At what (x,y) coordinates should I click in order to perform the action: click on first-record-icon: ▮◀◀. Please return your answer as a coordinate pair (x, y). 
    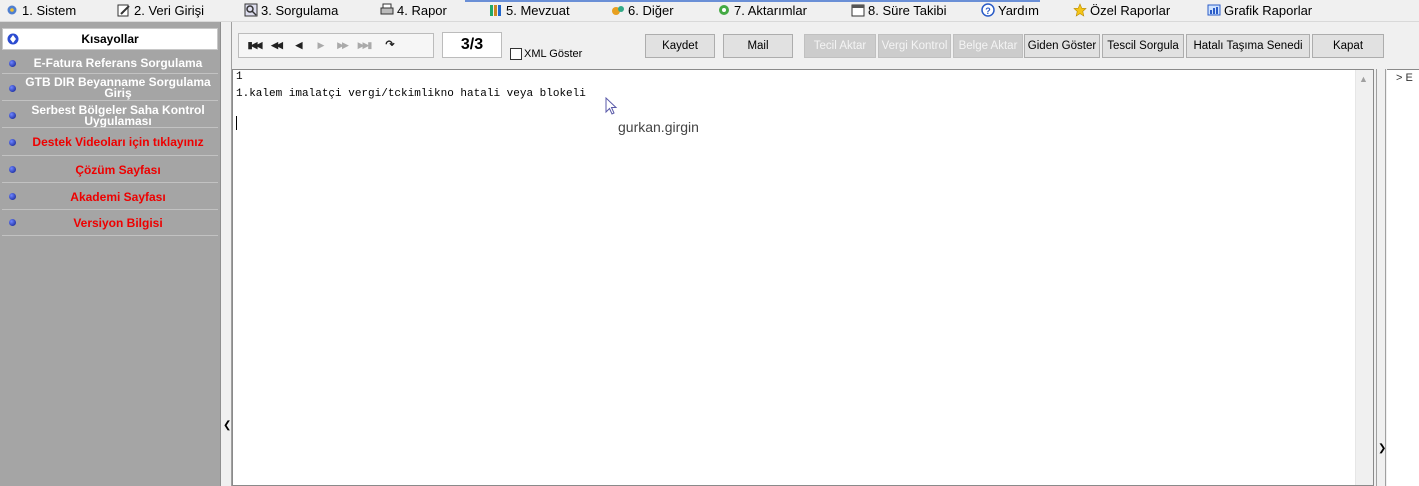
    Looking at the image, I should click on (254, 45).